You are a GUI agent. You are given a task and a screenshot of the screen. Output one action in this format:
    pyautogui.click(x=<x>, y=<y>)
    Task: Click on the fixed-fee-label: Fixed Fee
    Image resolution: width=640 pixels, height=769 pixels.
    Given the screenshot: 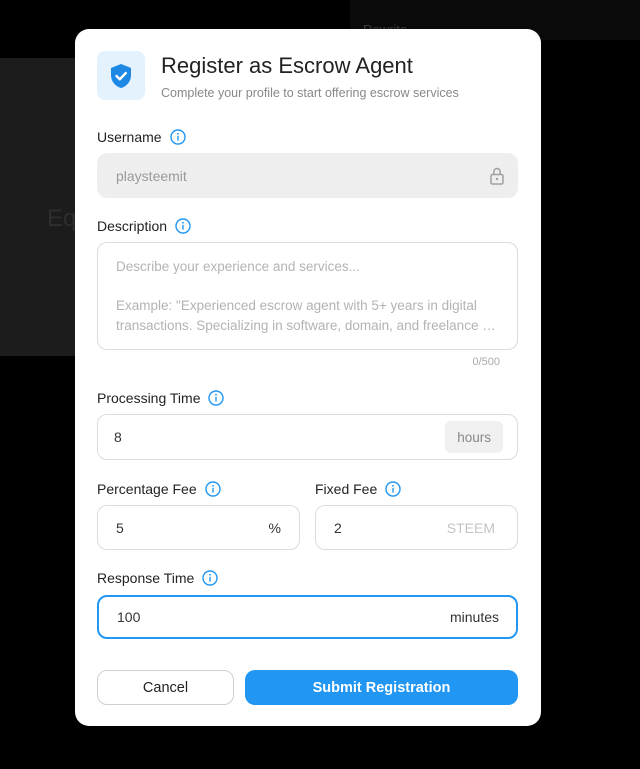 What is the action you would take?
    pyautogui.click(x=358, y=489)
    